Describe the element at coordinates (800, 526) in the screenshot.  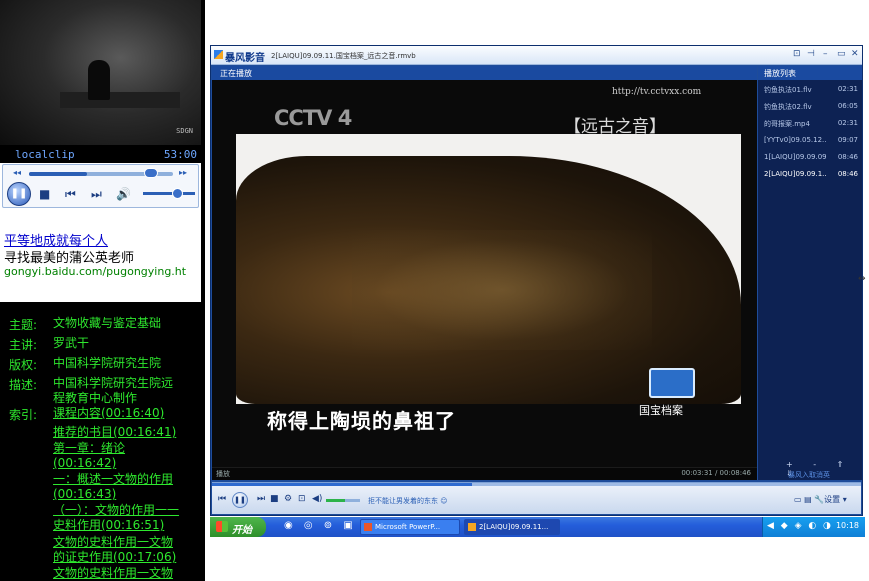
I see `tray-icons: ◀ ◆ ◈ ◐ ◑` at that location.